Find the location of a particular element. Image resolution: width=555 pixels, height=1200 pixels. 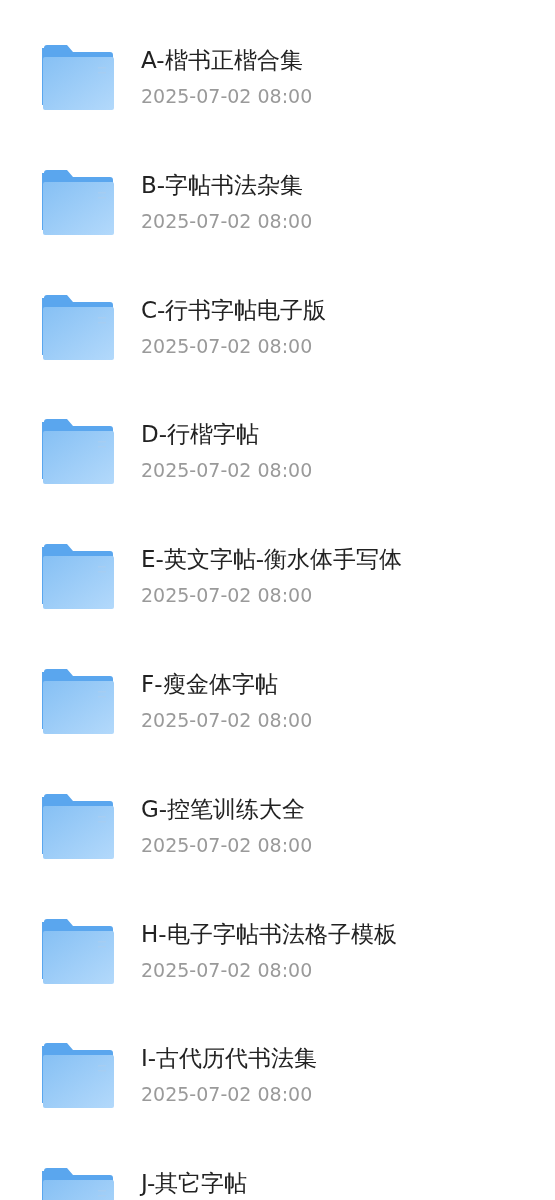

folder-name: B-字帖书法杂集 is located at coordinates (223, 185).